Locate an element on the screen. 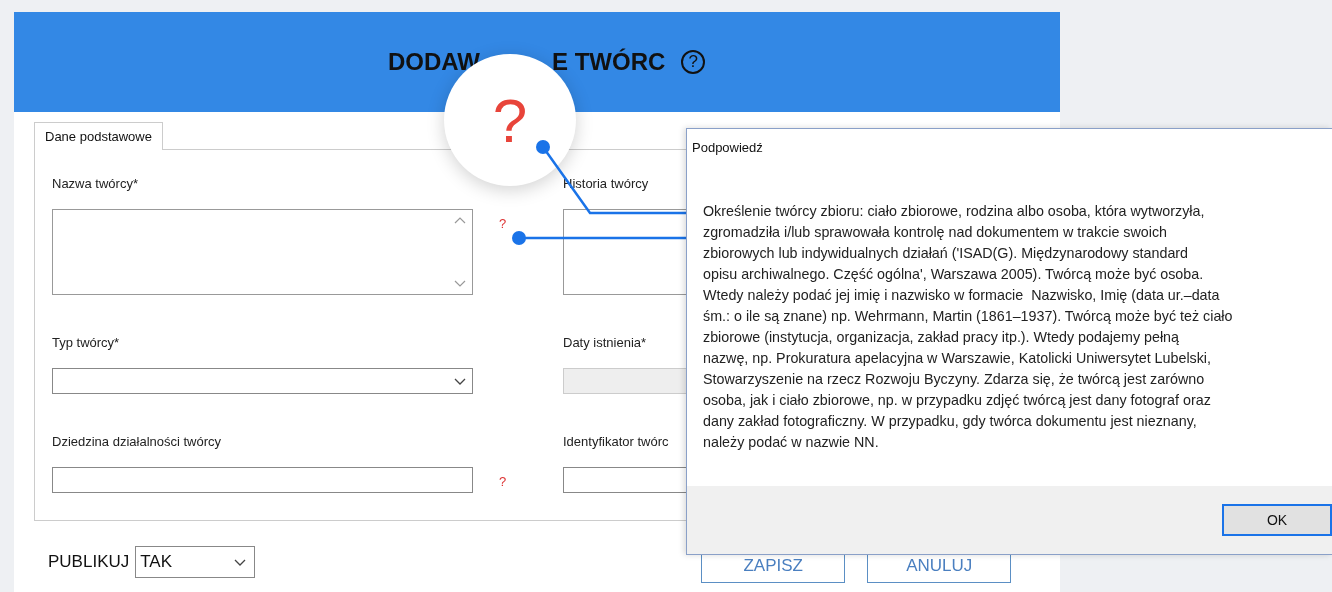 The image size is (1332, 592). field-label: Identyfikator twórc is located at coordinates (616, 441).